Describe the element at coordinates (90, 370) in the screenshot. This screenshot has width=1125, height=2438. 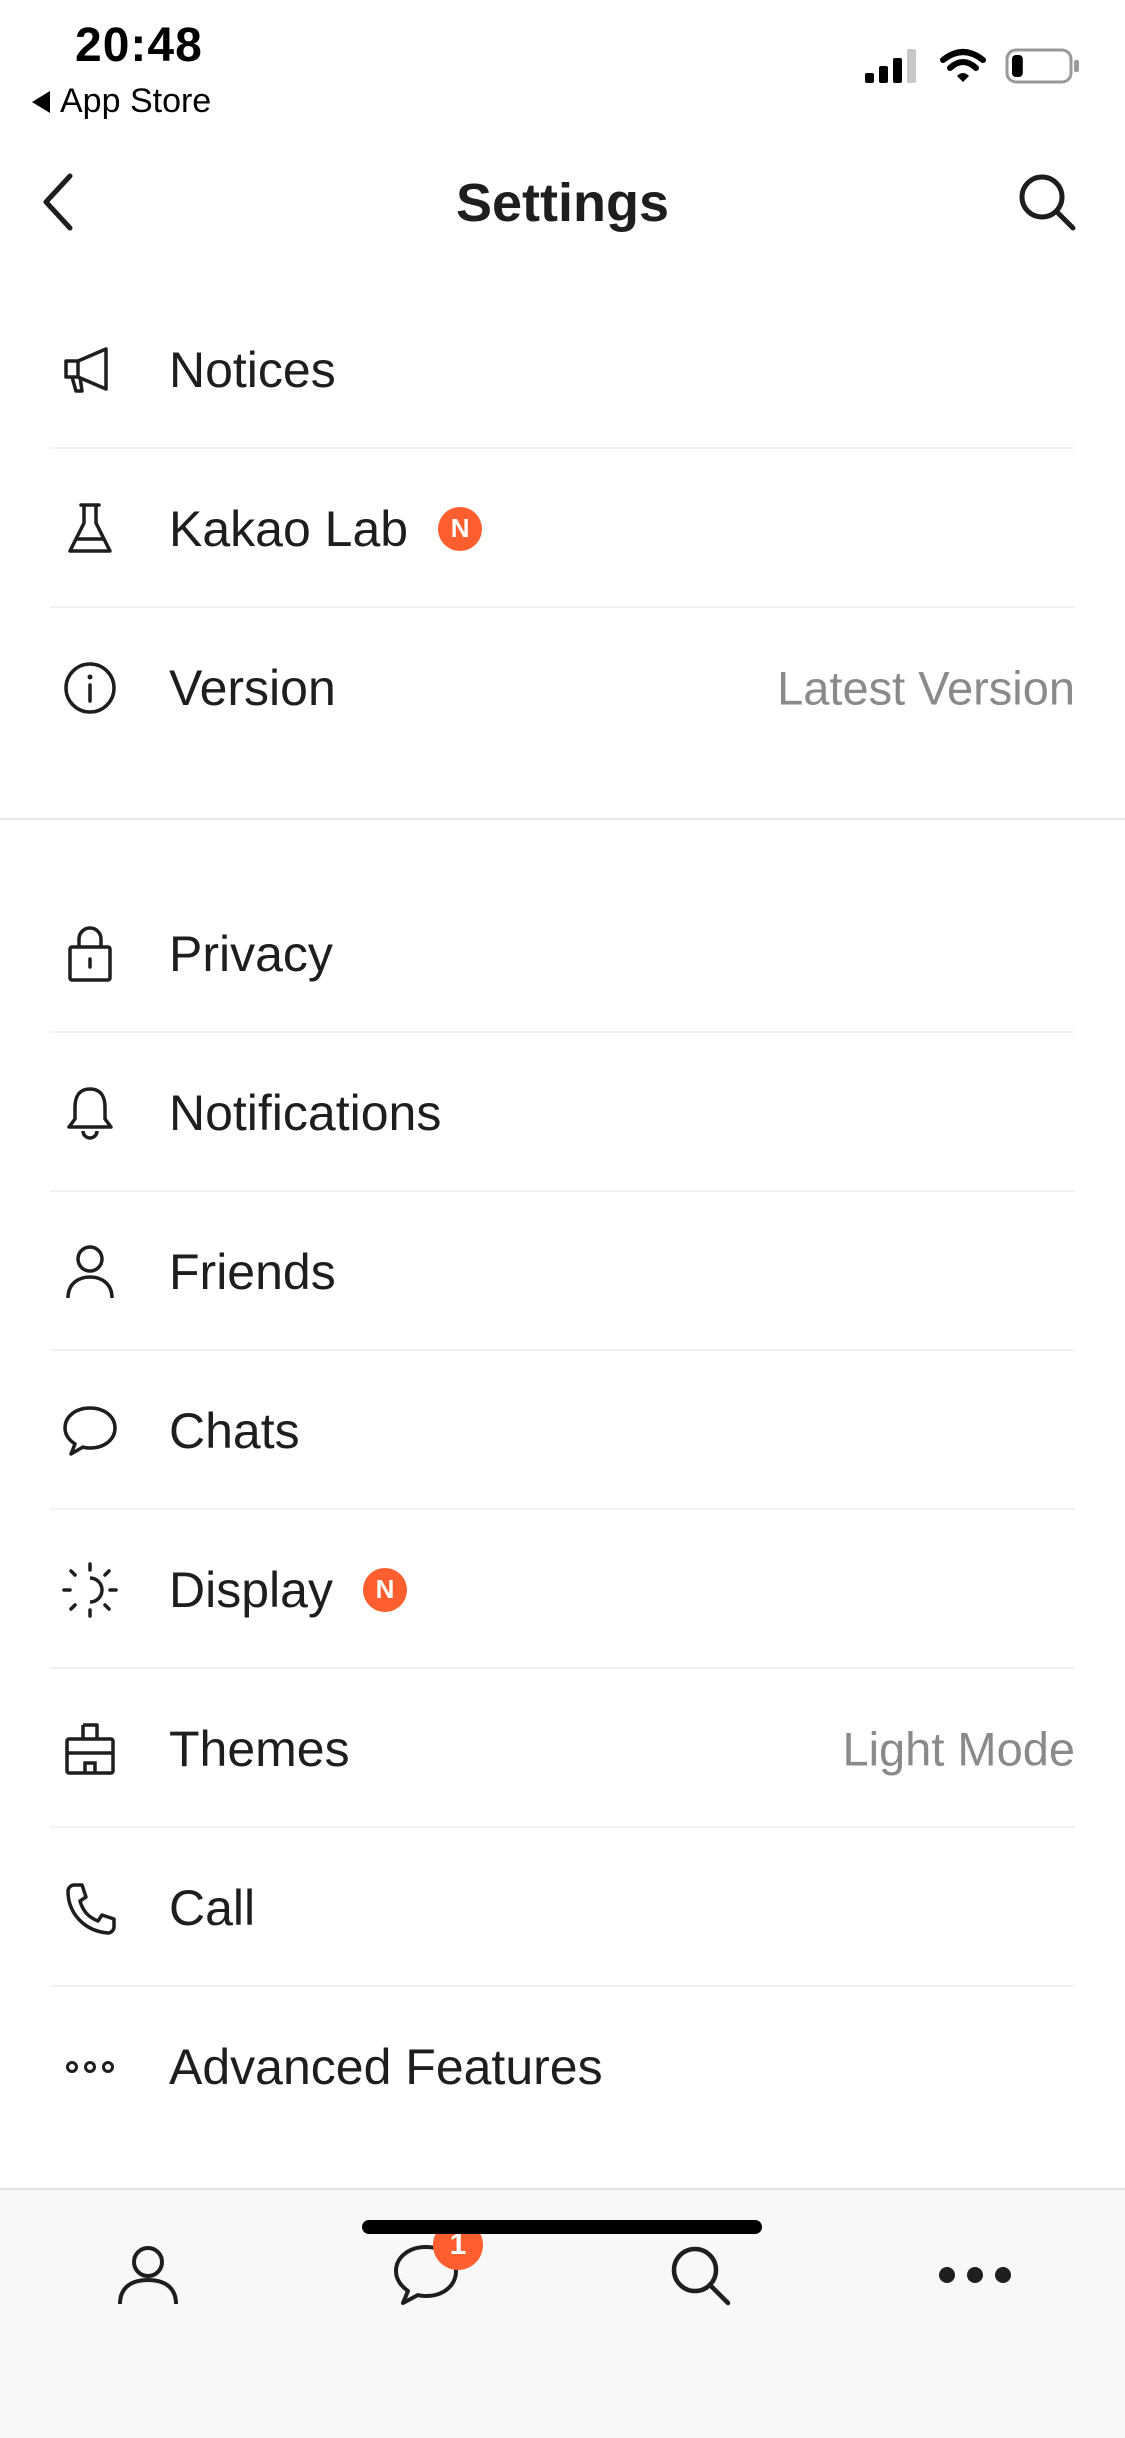
I see `megaphone-icon` at that location.